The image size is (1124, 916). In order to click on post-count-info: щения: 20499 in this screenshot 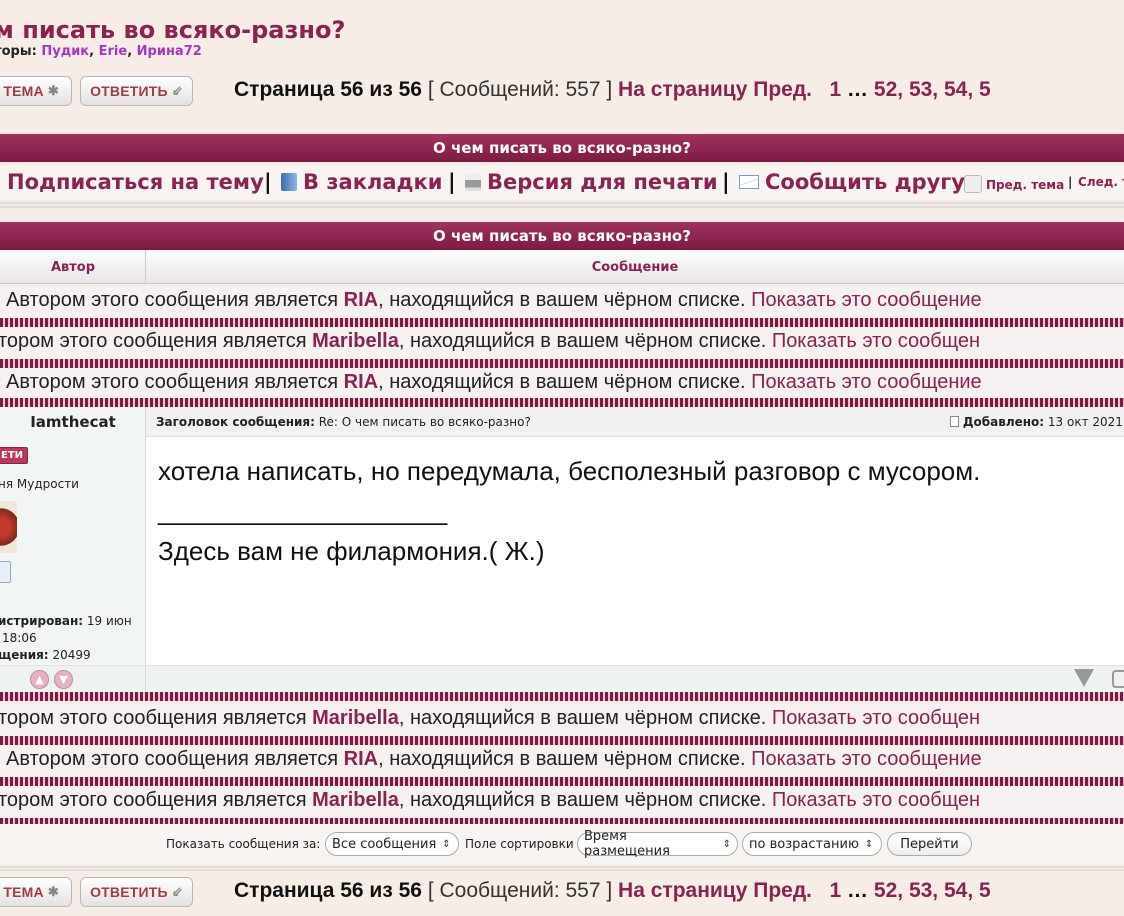, I will do `click(45, 655)`.